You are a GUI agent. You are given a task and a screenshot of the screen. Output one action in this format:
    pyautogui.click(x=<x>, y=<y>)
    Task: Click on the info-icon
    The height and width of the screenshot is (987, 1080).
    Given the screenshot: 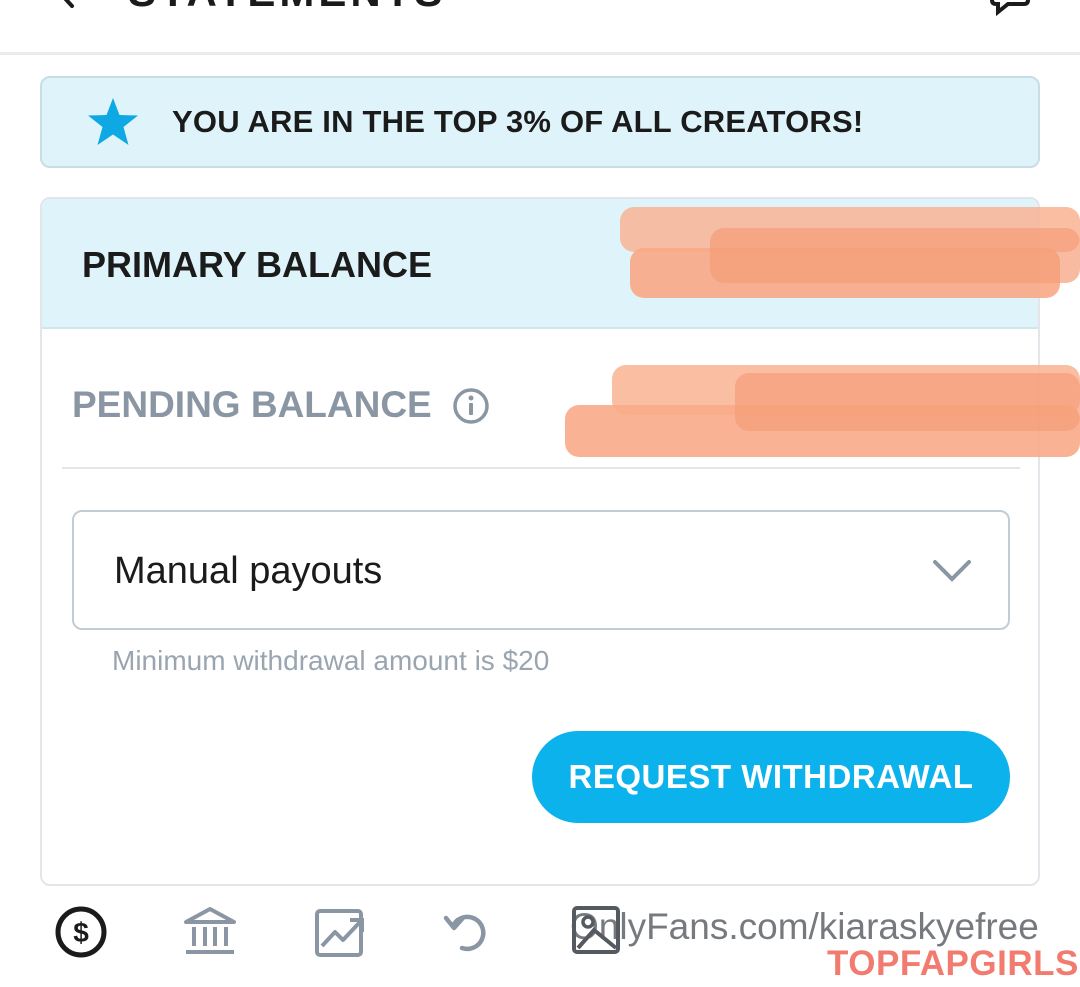 What is the action you would take?
    pyautogui.click(x=471, y=406)
    